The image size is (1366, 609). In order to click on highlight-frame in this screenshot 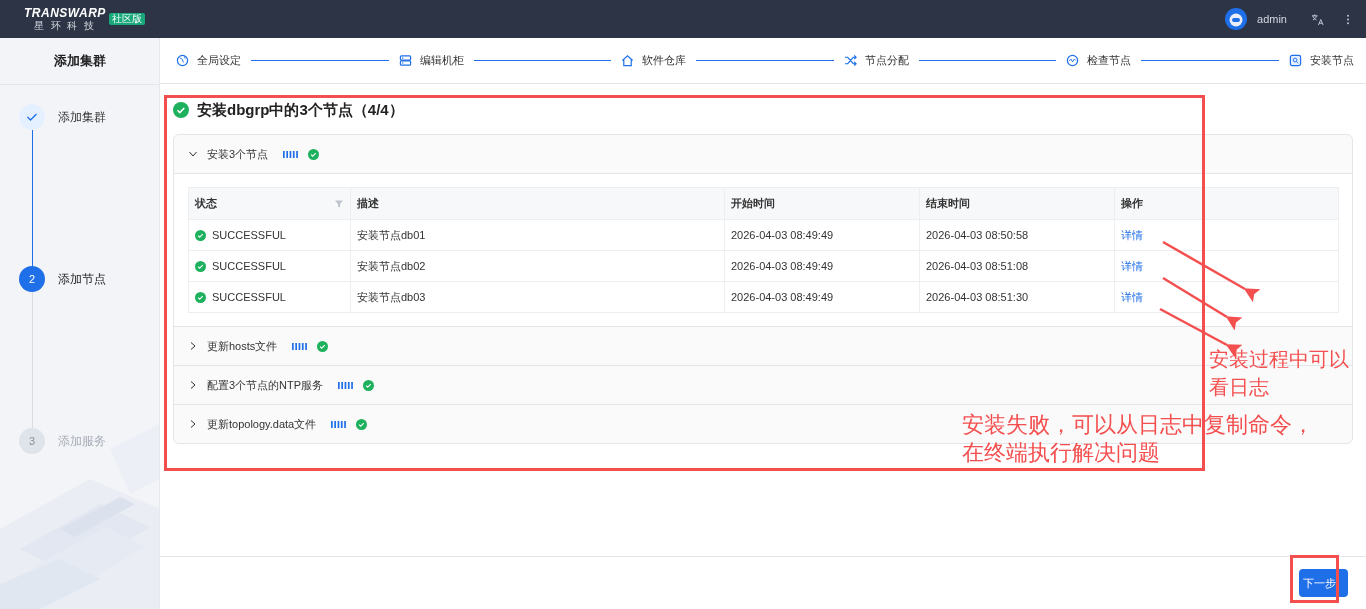, I will do `click(1314, 579)`.